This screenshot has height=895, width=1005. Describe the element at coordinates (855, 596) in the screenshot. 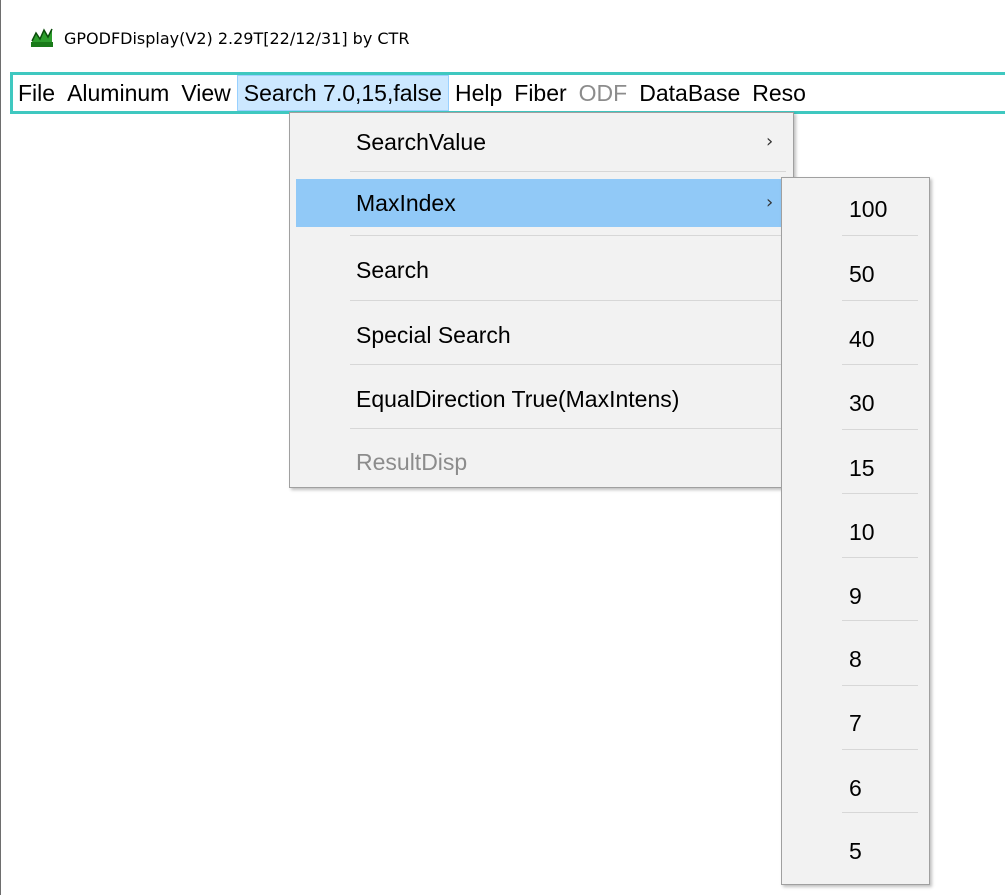

I see `option-label: 9` at that location.